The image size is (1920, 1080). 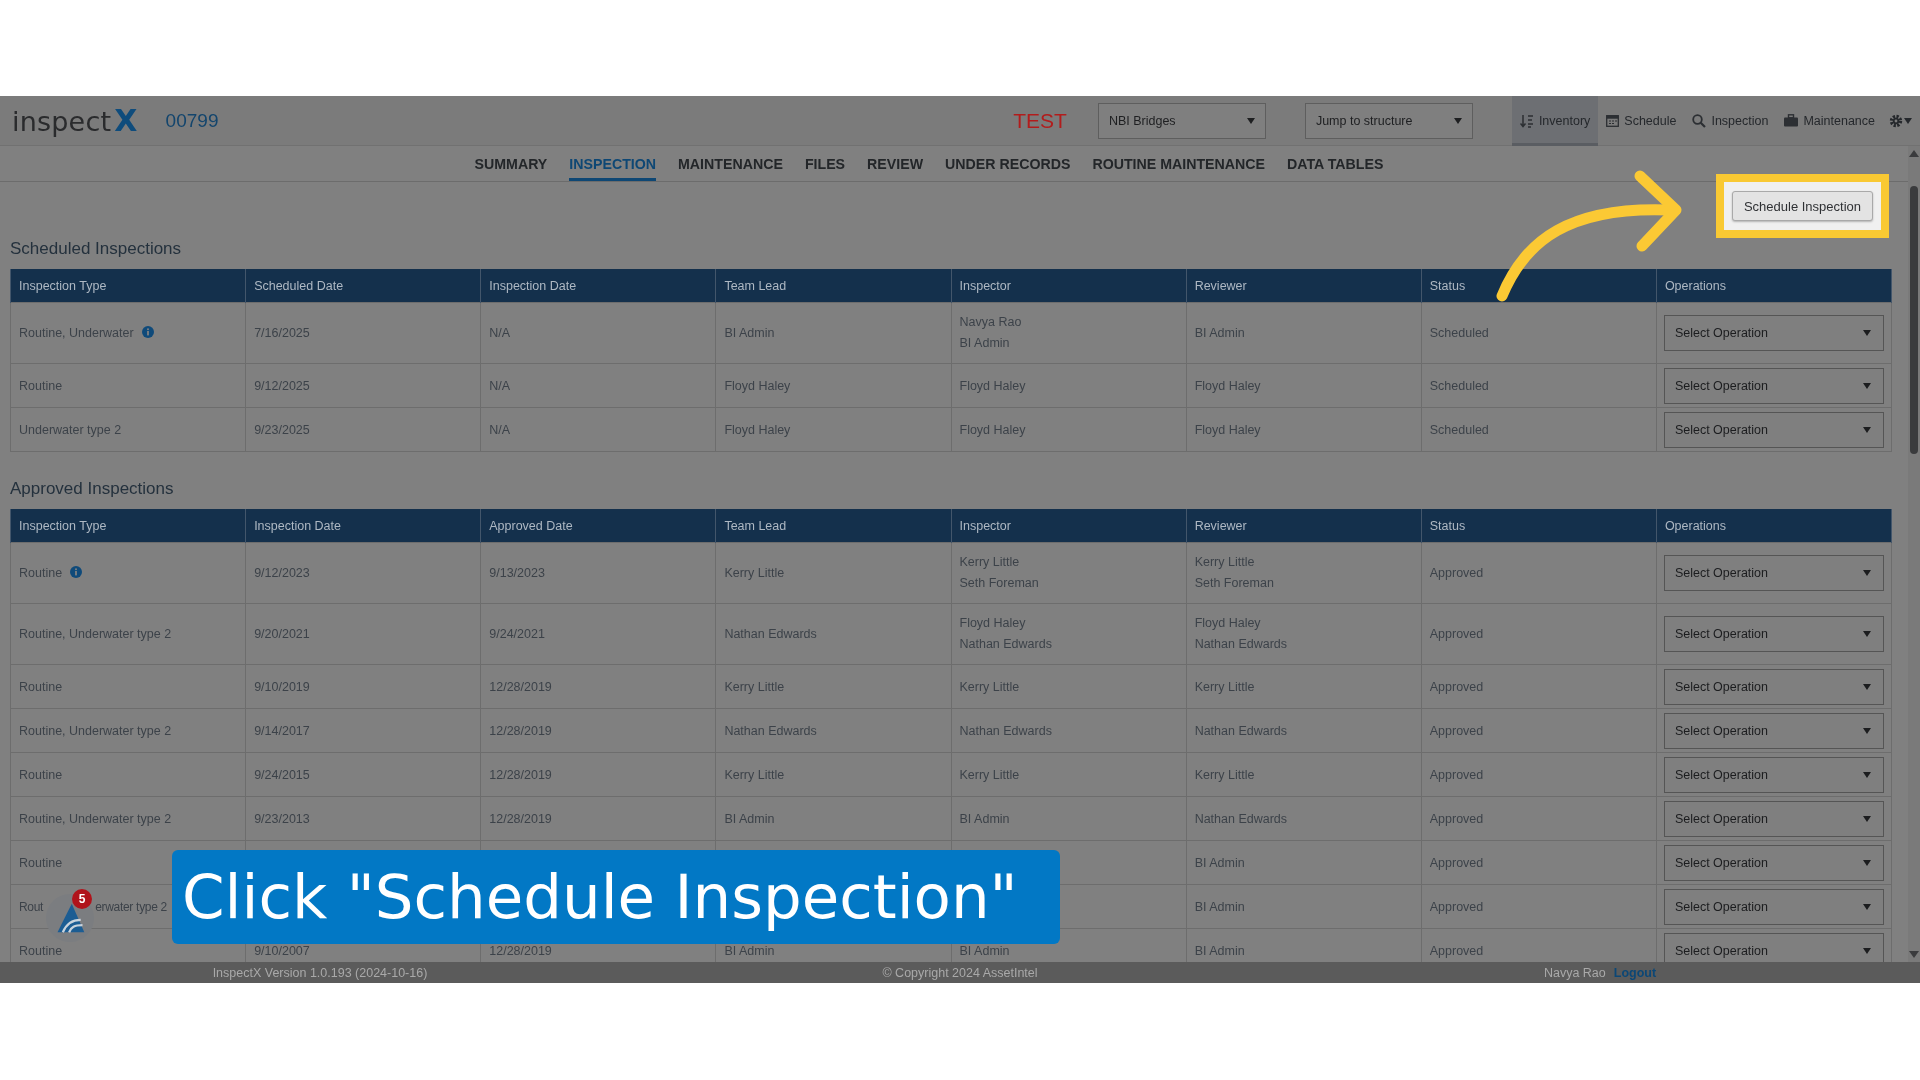 I want to click on page-tab: INSPECTION, so click(x=613, y=163).